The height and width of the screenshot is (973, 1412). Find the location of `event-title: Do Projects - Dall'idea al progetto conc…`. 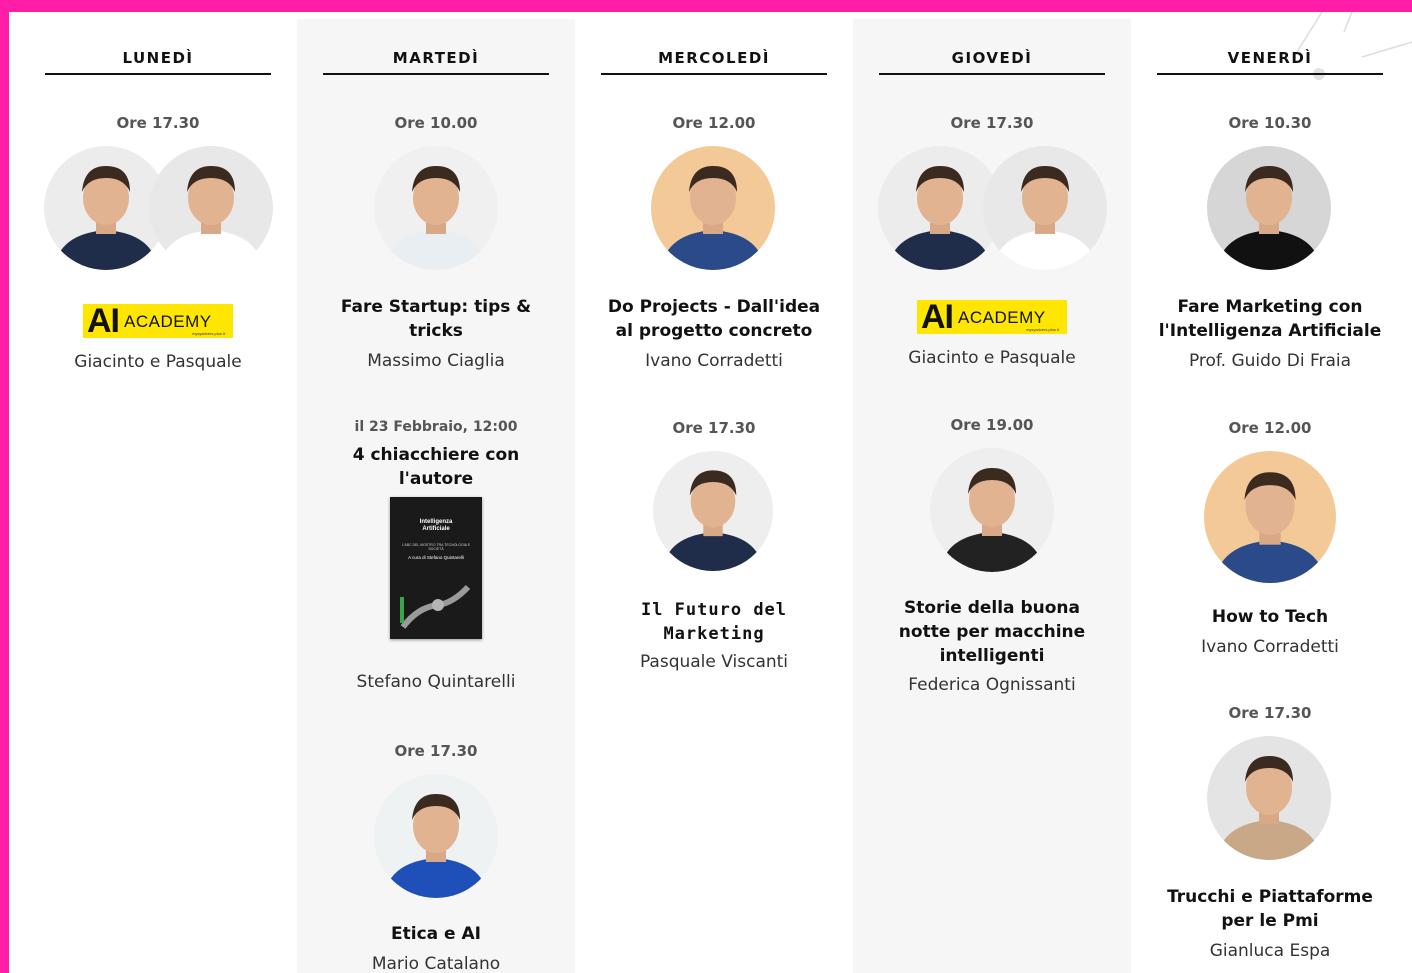

event-title: Do Projects - Dall'idea al progetto conc… is located at coordinates (714, 319).